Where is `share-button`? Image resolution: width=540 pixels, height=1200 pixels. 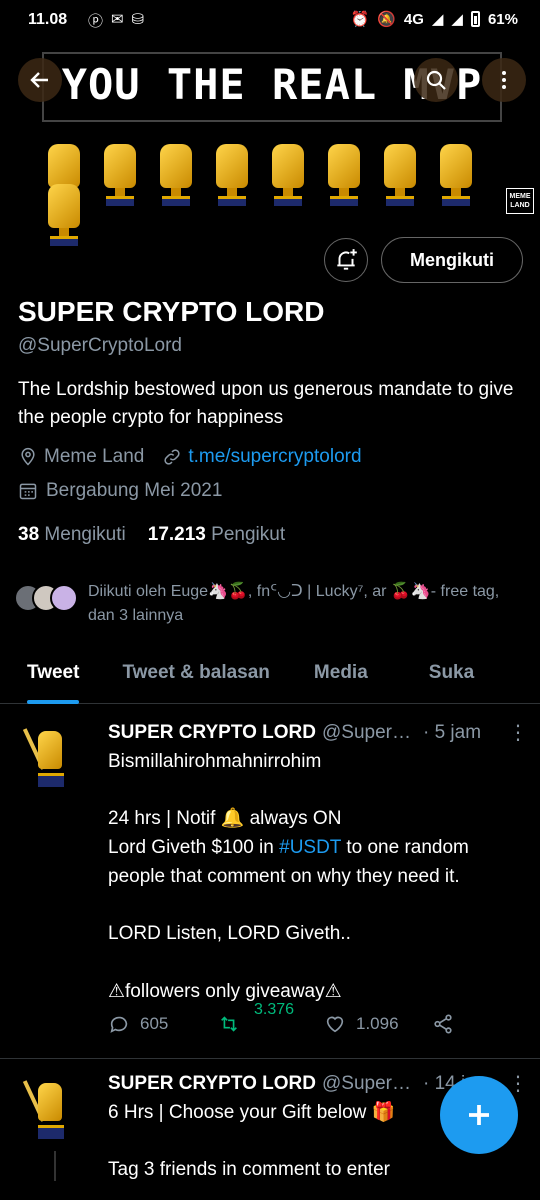 share-button is located at coordinates (443, 1024).